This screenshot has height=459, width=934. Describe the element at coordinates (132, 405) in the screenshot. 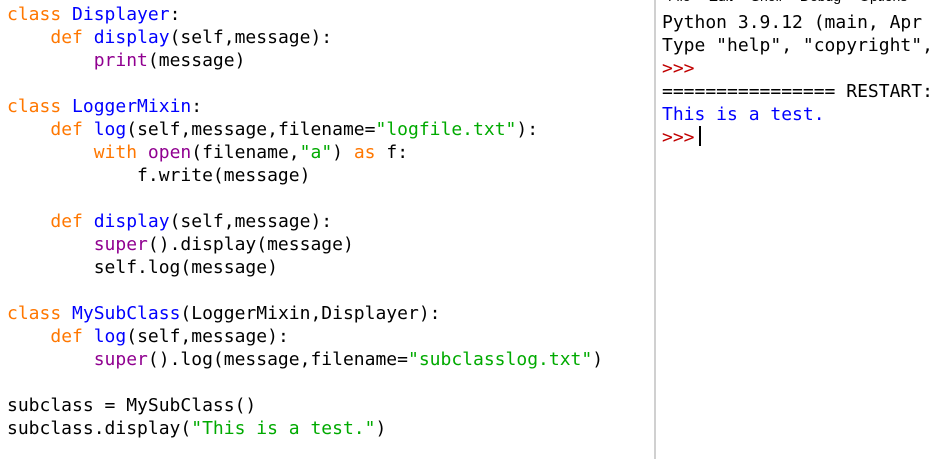

I see `code-token: subclass = MySubClass()` at that location.